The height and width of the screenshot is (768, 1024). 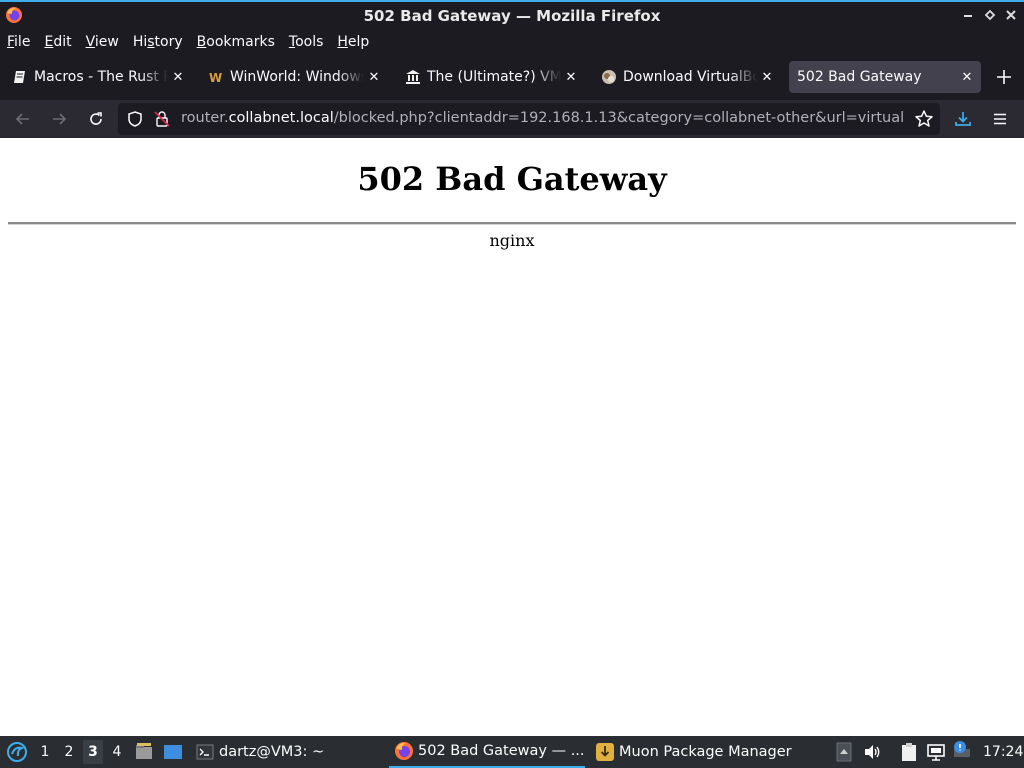 I want to click on virtualbox-icon, so click(x=609, y=77).